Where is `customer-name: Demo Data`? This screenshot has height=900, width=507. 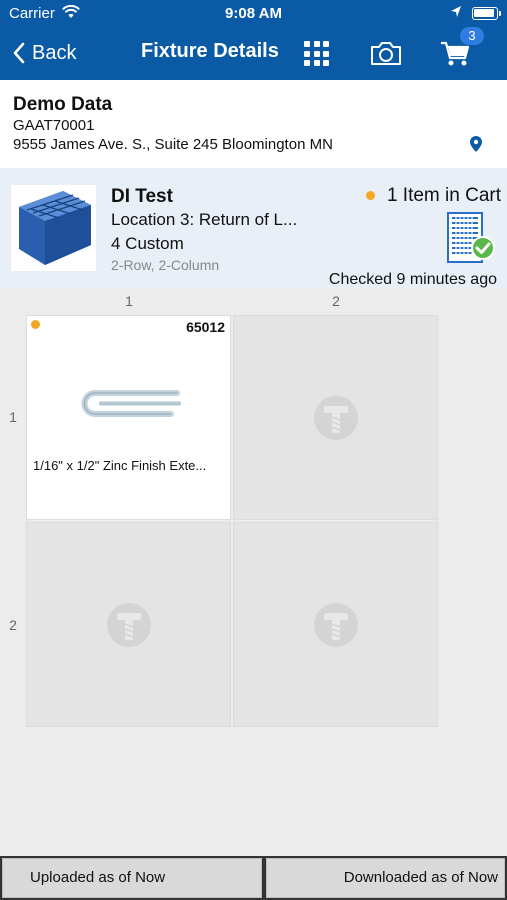 customer-name: Demo Data is located at coordinates (63, 104).